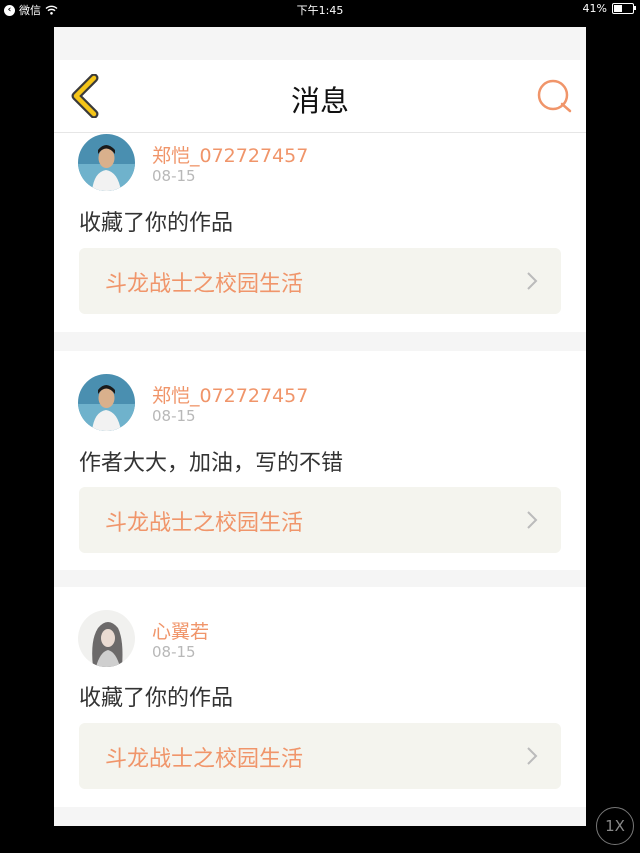  I want to click on status-bar: ‹ 微信 下午1:45 41%, so click(320, 9).